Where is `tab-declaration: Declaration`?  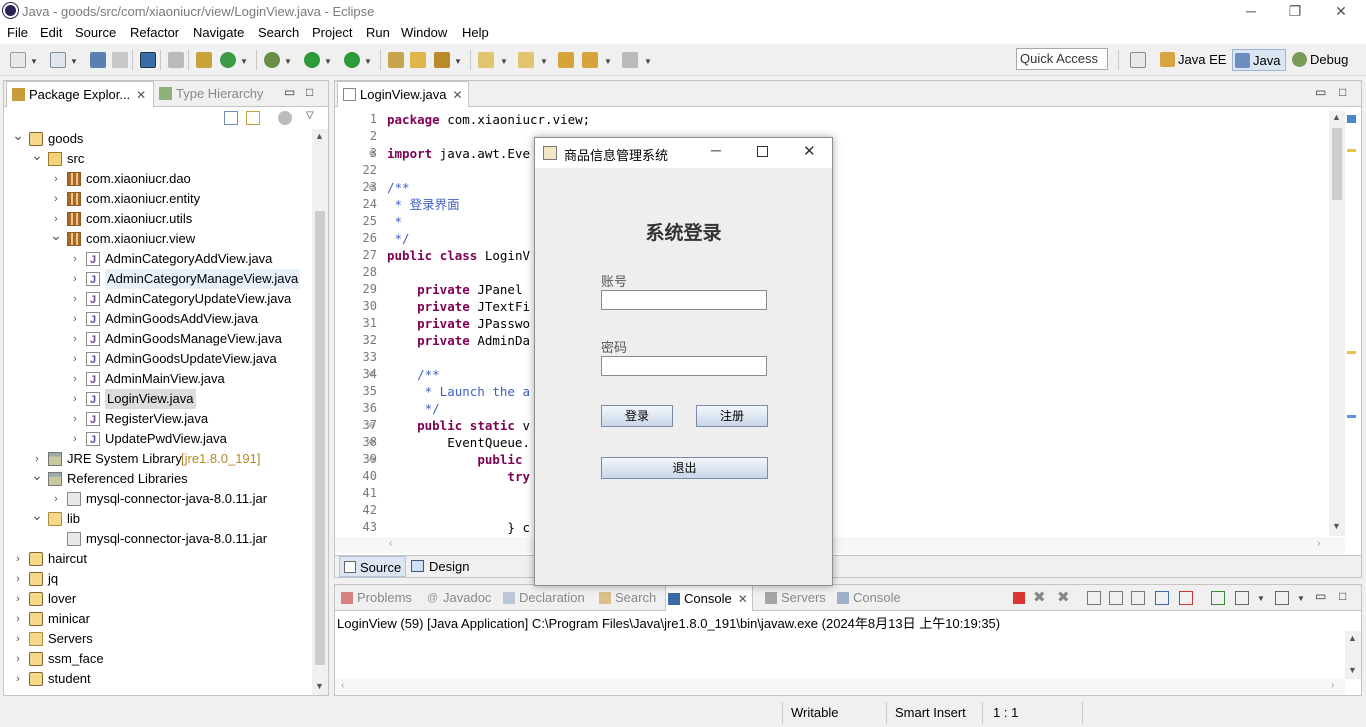 tab-declaration: Declaration is located at coordinates (543, 598).